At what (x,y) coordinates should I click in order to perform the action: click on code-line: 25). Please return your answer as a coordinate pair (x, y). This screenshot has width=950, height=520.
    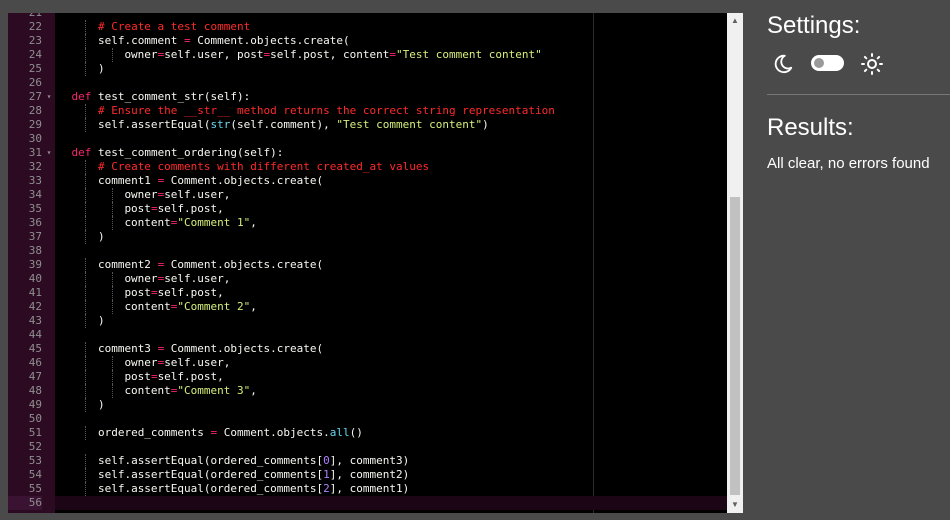
    Looking at the image, I should click on (367, 69).